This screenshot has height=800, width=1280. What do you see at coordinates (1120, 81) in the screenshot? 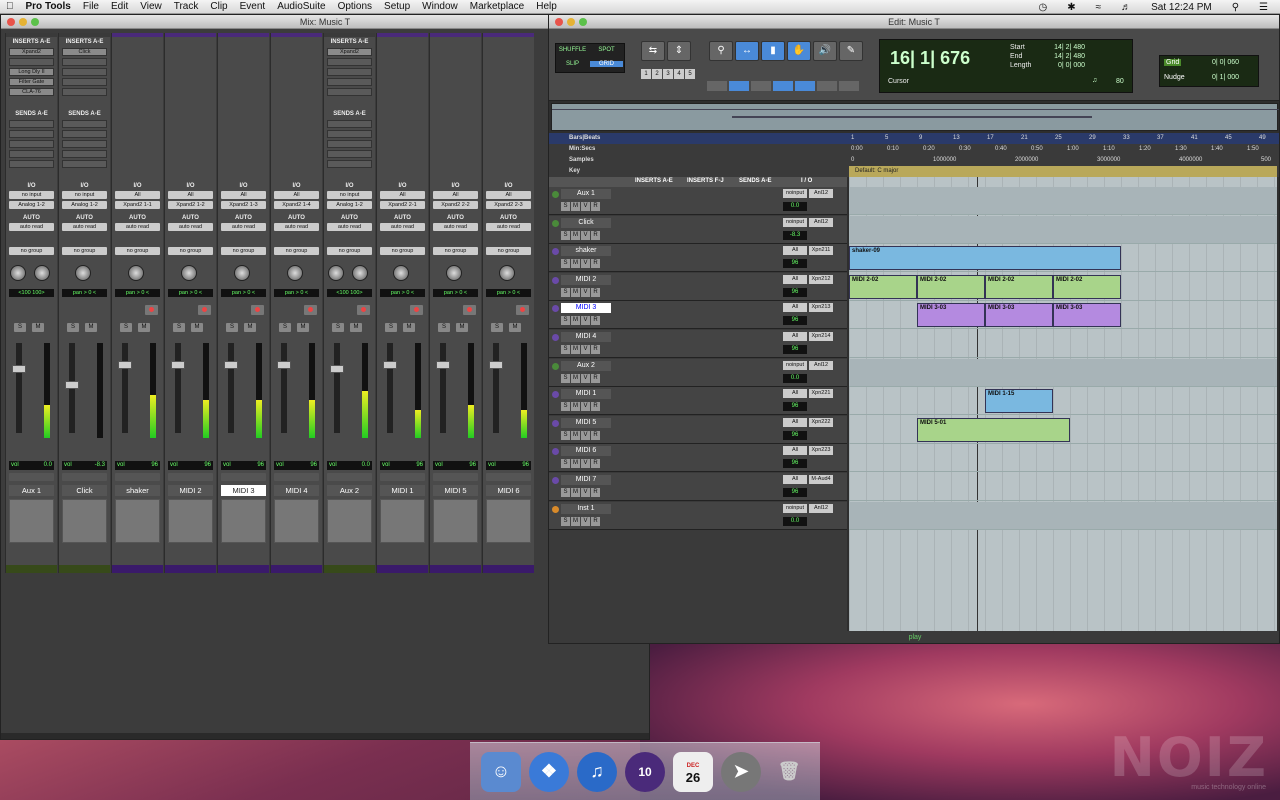
I see `tempo-value: 80` at bounding box center [1120, 81].